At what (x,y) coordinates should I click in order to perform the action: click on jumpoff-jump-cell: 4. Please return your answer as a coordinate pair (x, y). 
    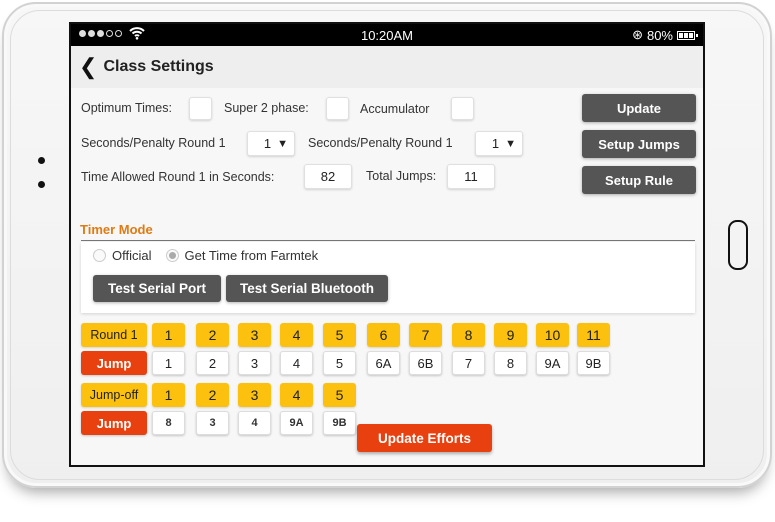
    Looking at the image, I should click on (254, 423).